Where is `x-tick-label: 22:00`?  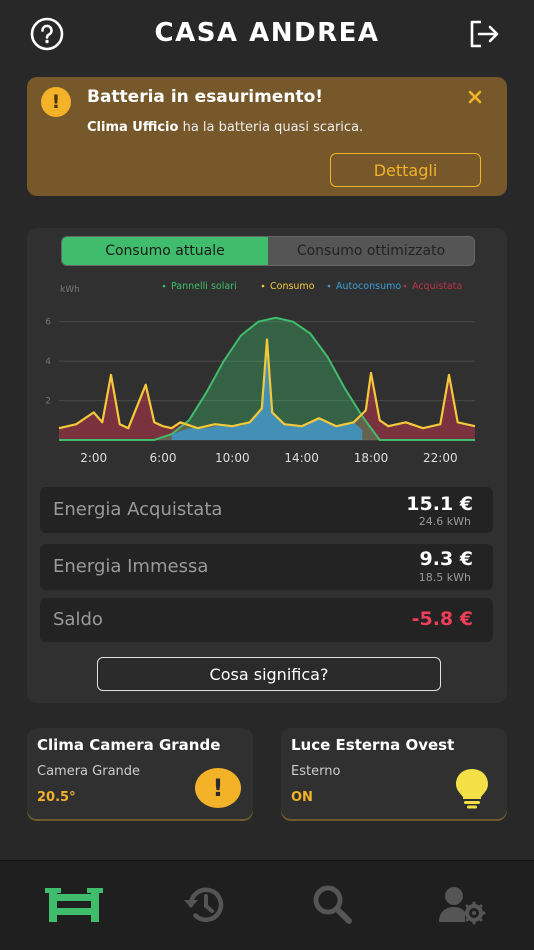 x-tick-label: 22:00 is located at coordinates (440, 458).